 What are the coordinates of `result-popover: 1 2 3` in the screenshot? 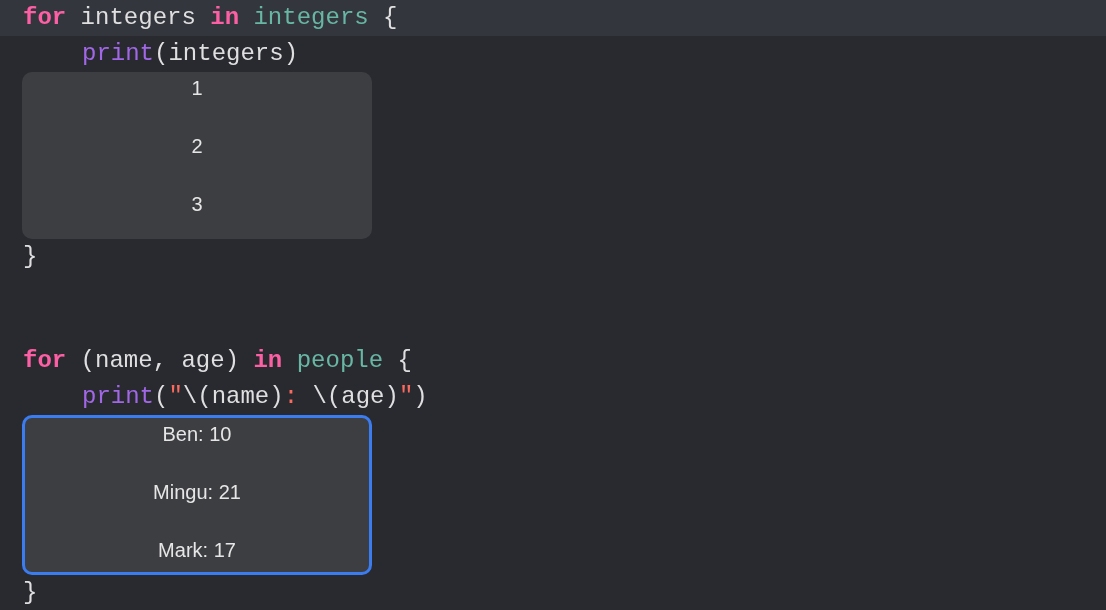 It's located at (197, 155).